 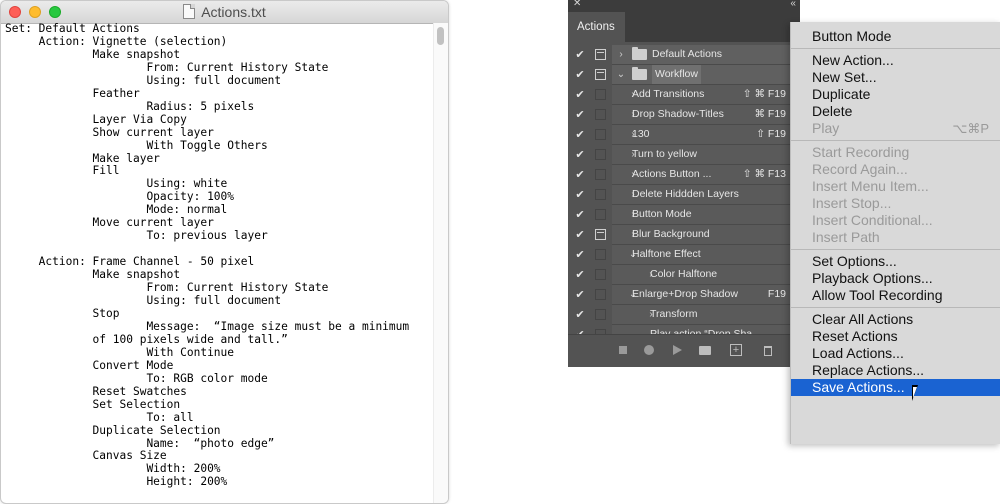 I want to click on menu-item-reset-actions: Reset Actions, so click(x=895, y=336).